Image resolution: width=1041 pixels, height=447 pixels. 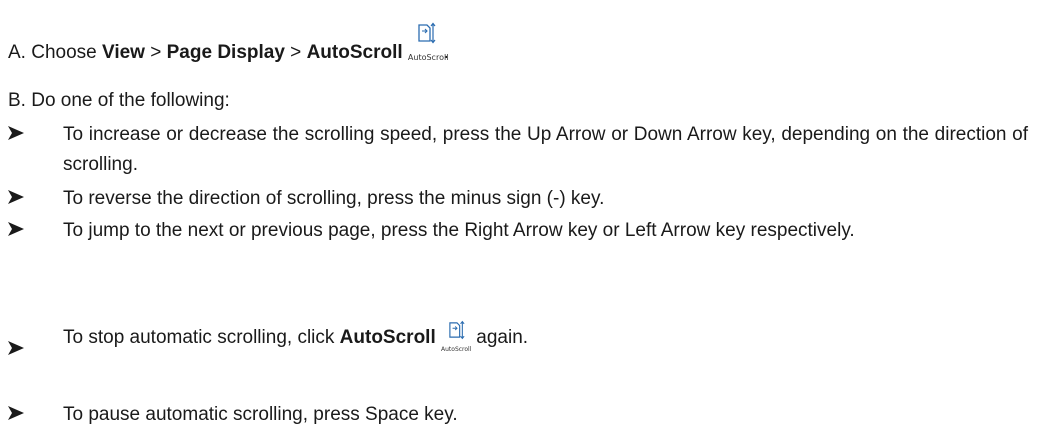 I want to click on autoscroll-label: AutoScroll, so click(x=387, y=337).